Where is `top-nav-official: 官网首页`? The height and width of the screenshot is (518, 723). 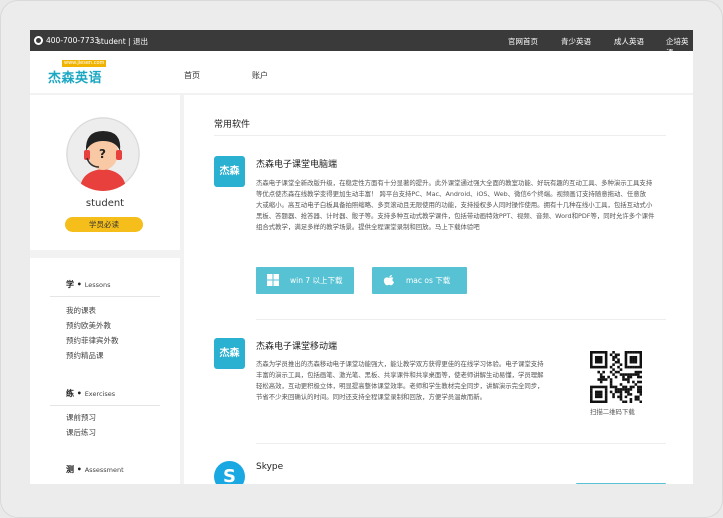 top-nav-official: 官网首页 is located at coordinates (523, 41).